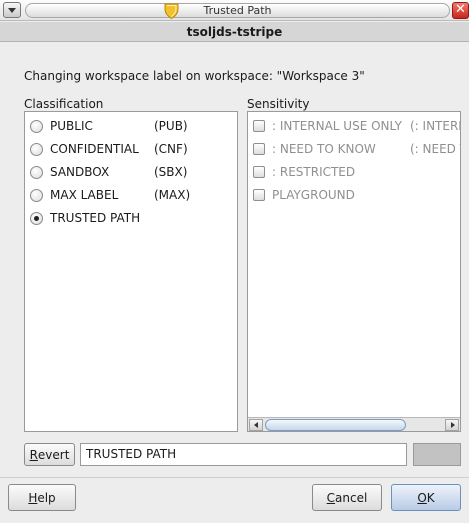  Describe the element at coordinates (53, 454) in the screenshot. I see `revert-label: evert` at that location.